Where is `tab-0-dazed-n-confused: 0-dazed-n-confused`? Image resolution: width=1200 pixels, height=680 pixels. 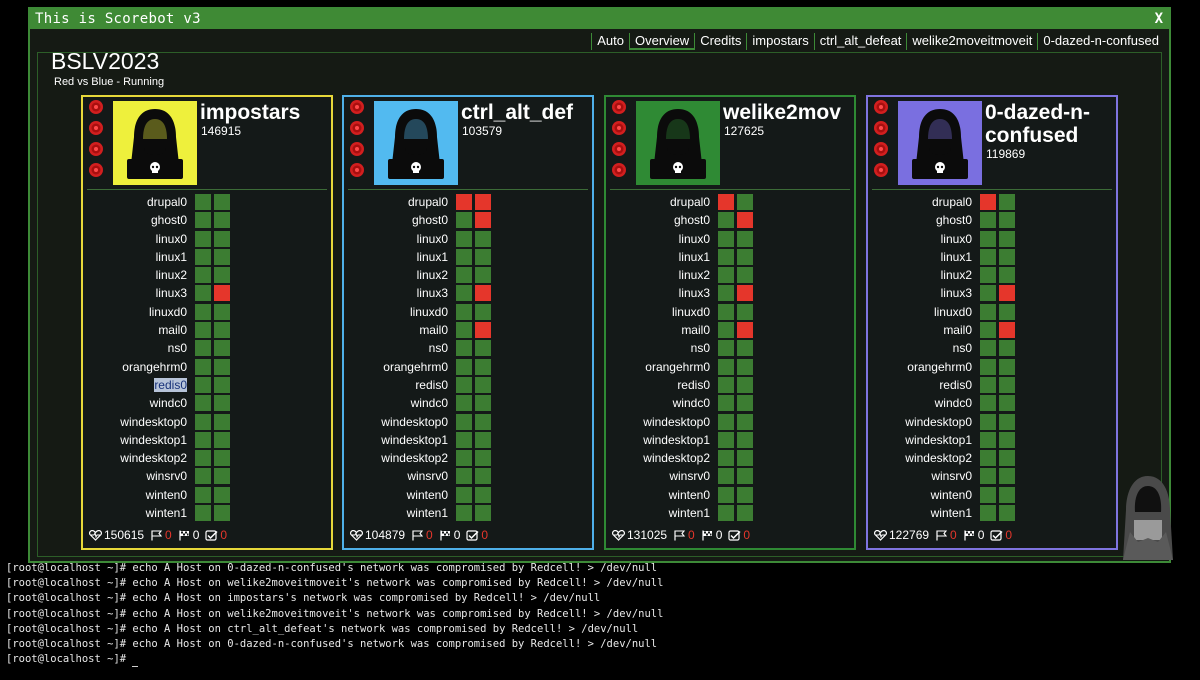 tab-0-dazed-n-confused: 0-dazed-n-confused is located at coordinates (1100, 41).